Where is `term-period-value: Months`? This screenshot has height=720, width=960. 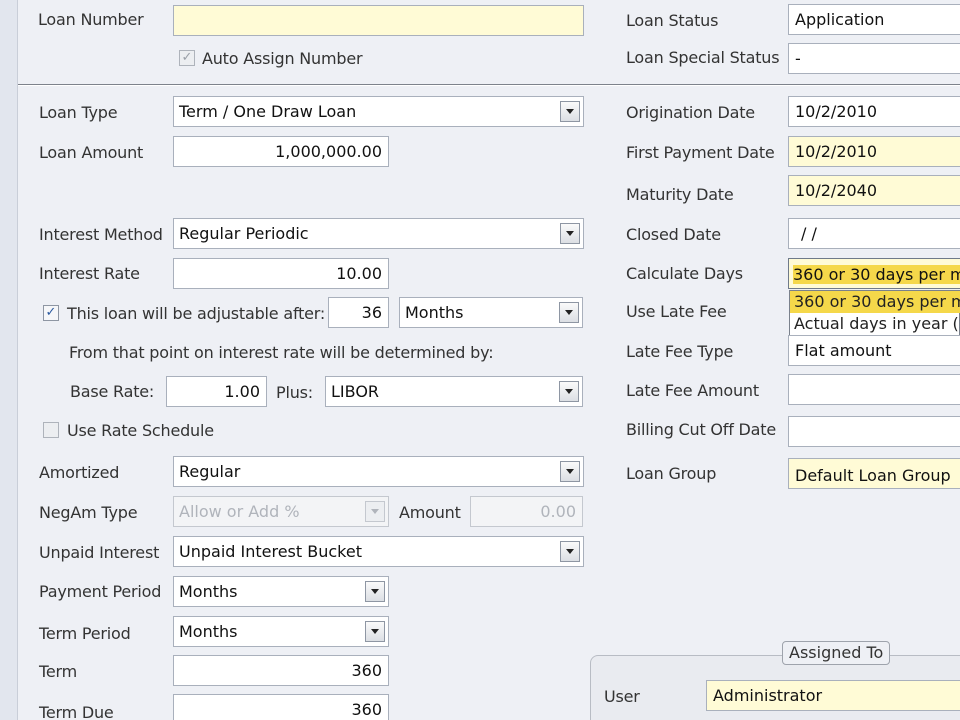 term-period-value: Months is located at coordinates (208, 631).